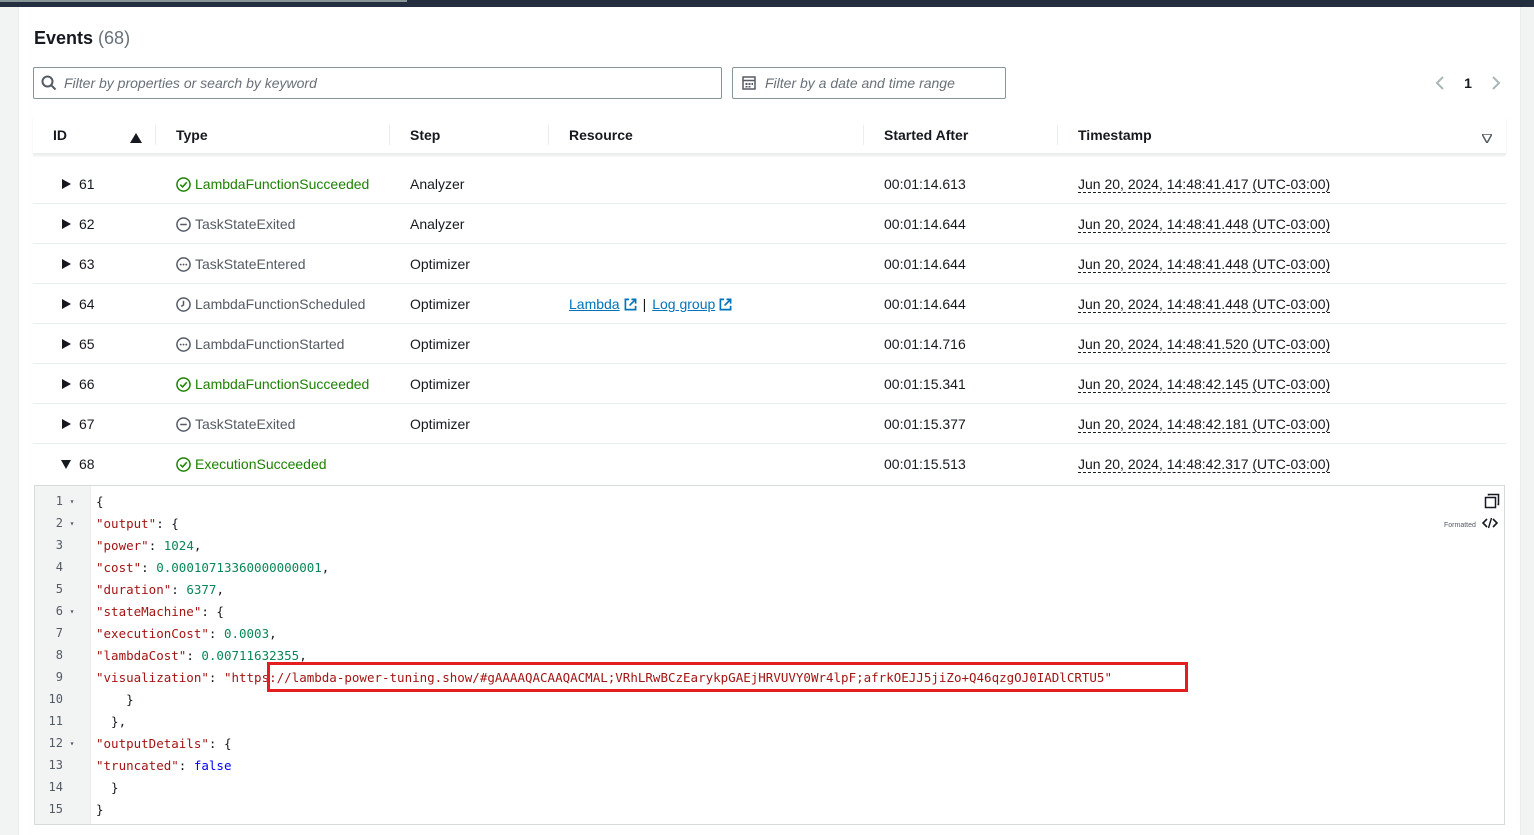  I want to click on line-number: 1 ▾, so click(63, 501).